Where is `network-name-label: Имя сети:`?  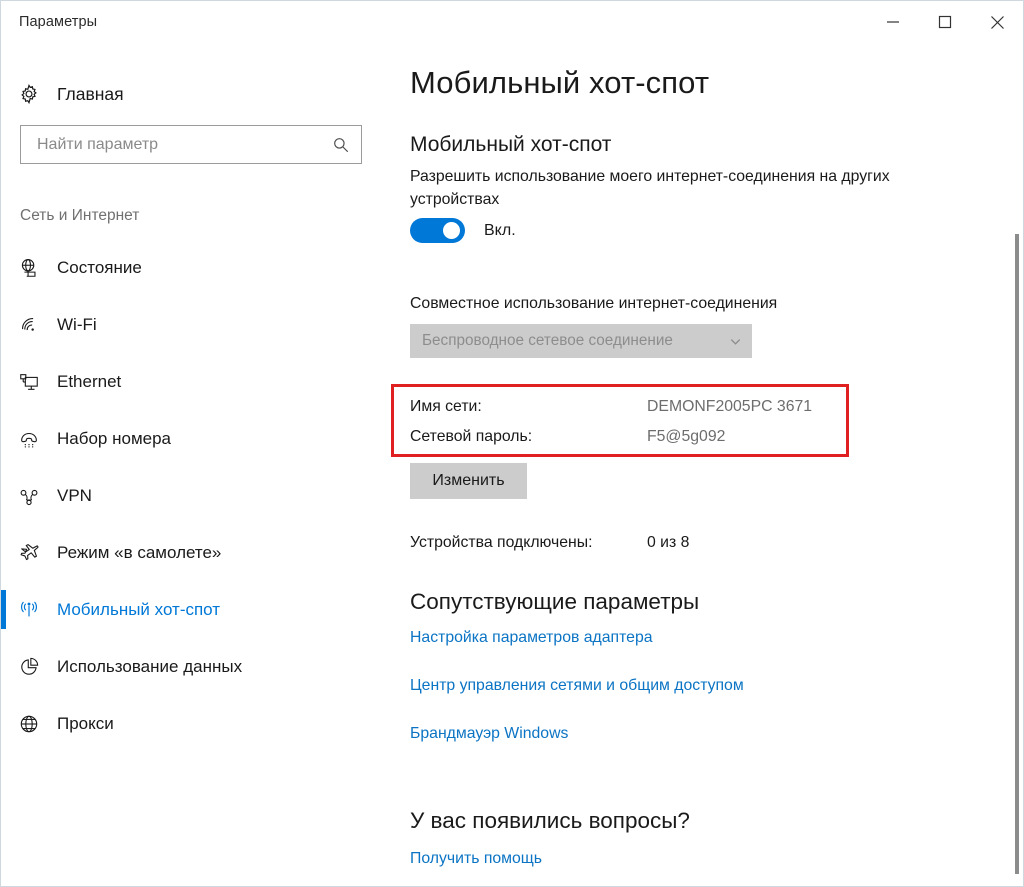 network-name-label: Имя сети: is located at coordinates (446, 406).